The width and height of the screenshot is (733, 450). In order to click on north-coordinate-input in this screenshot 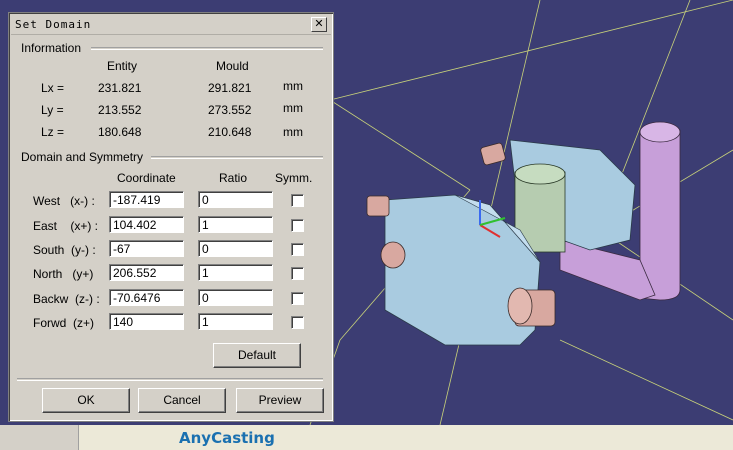, I will do `click(146, 272)`.